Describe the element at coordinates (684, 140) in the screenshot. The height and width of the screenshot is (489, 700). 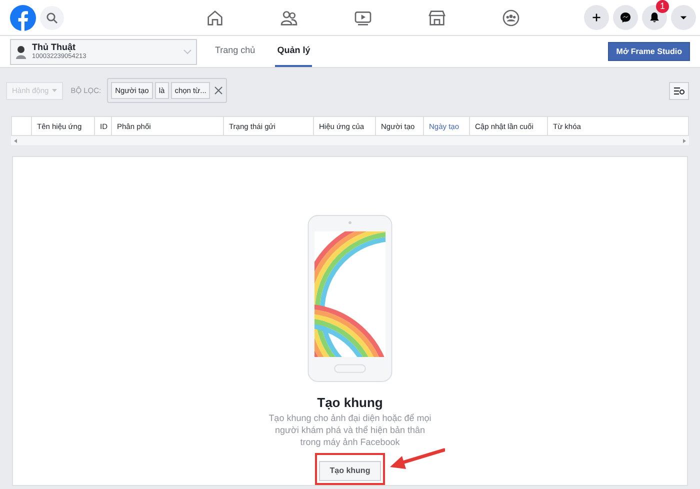
I see `scroll-right-icon` at that location.